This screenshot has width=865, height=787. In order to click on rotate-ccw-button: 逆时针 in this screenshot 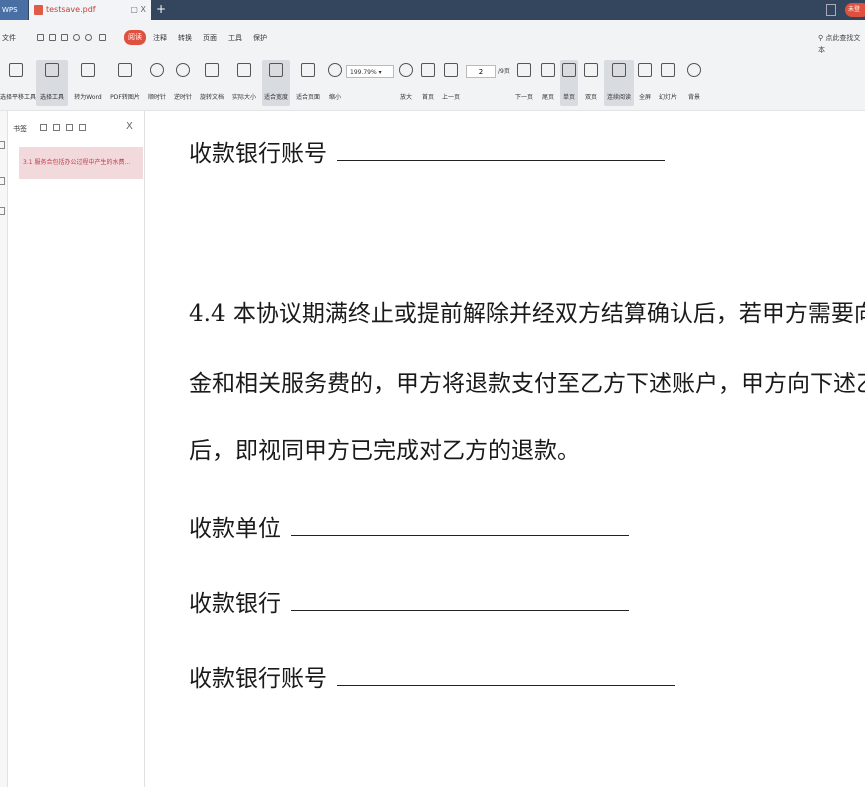, I will do `click(183, 83)`.